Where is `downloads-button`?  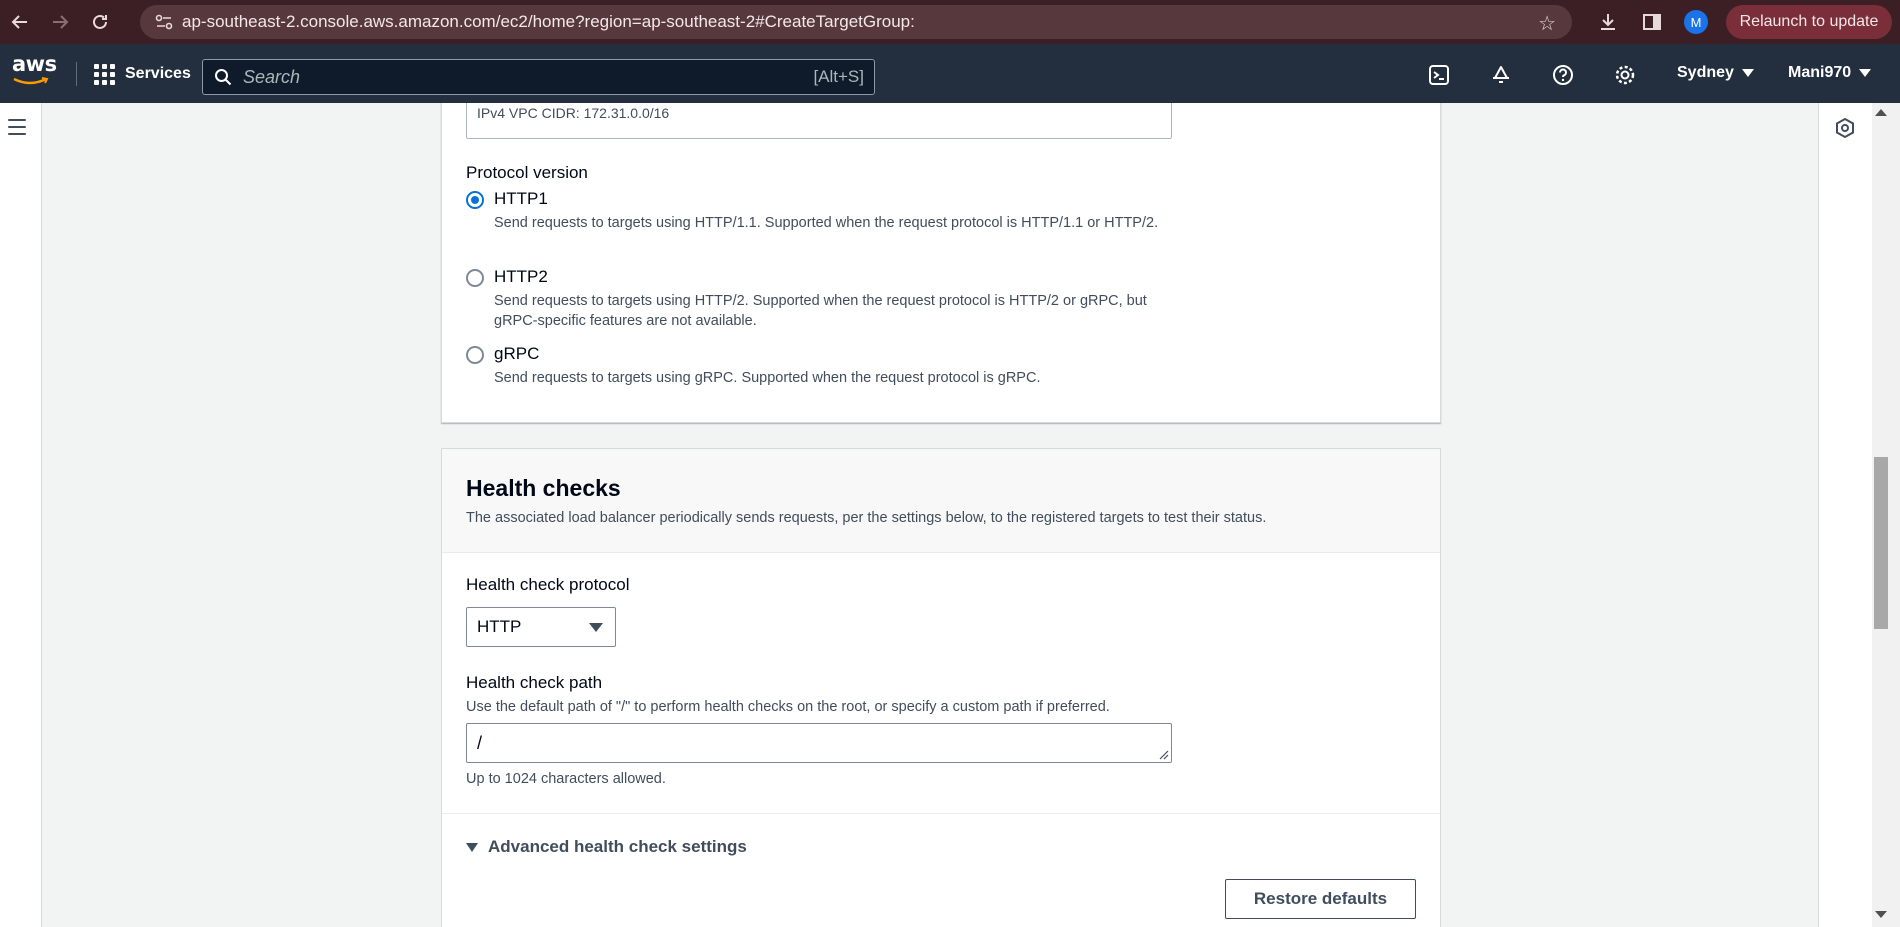 downloads-button is located at coordinates (1608, 22).